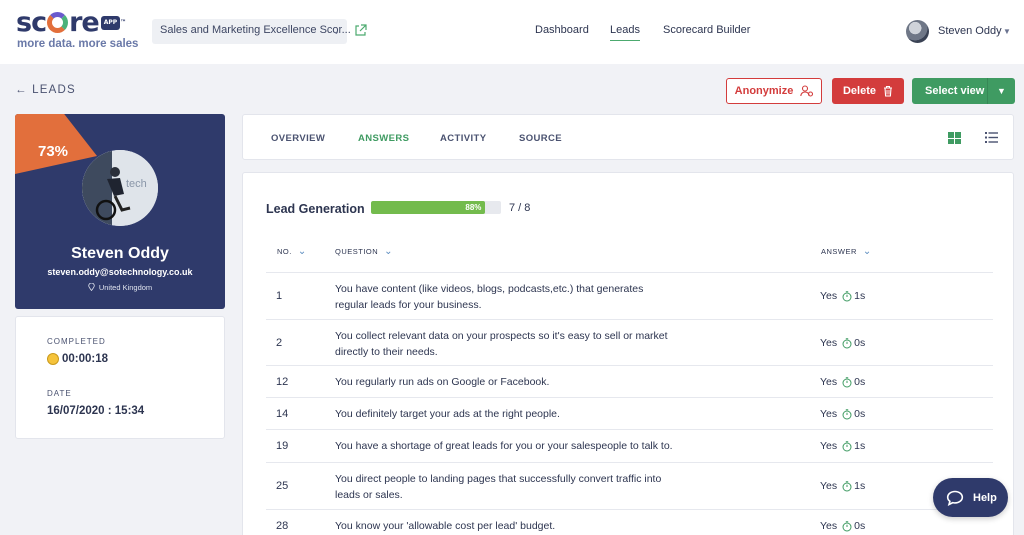 The height and width of the screenshot is (535, 1024). Describe the element at coordinates (120, 272) in the screenshot. I see `lead-email: steven.oddy@sotechnology.co.uk` at that location.